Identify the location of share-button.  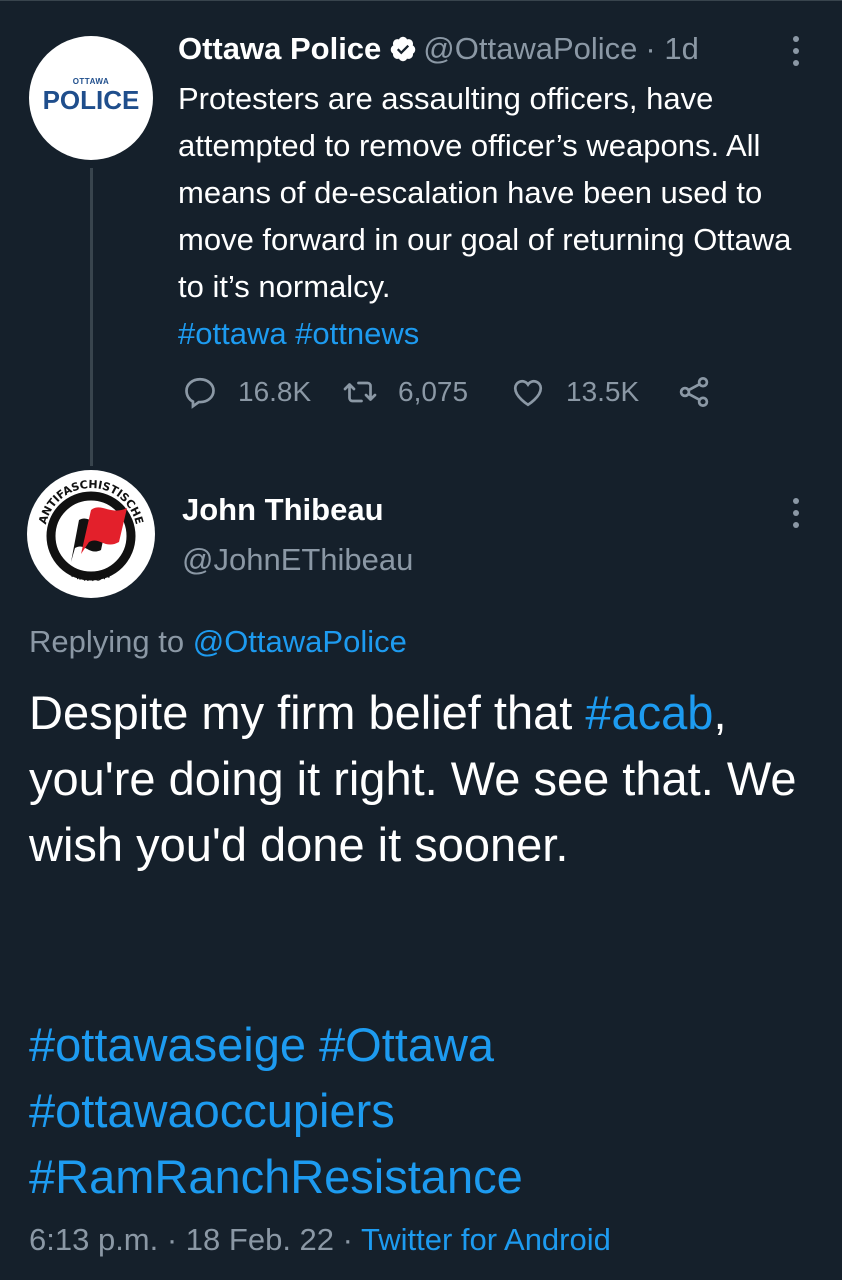
(704, 392).